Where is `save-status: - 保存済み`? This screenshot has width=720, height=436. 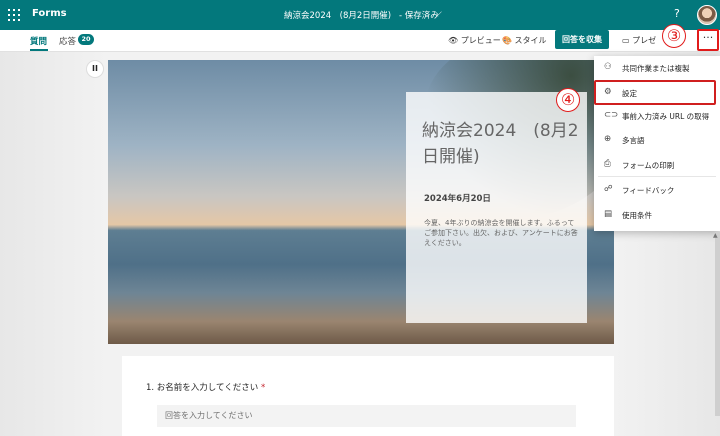 save-status: - 保存済み is located at coordinates (419, 16).